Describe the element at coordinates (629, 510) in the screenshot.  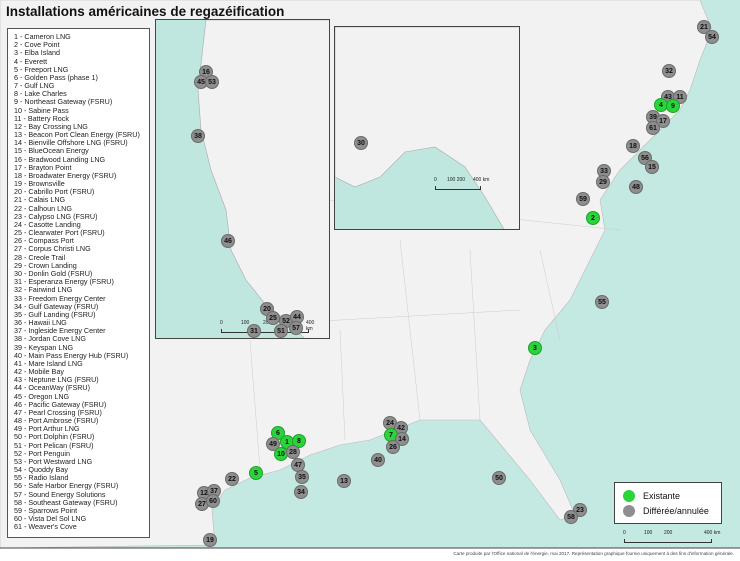
I see `gray-circle-icon` at that location.